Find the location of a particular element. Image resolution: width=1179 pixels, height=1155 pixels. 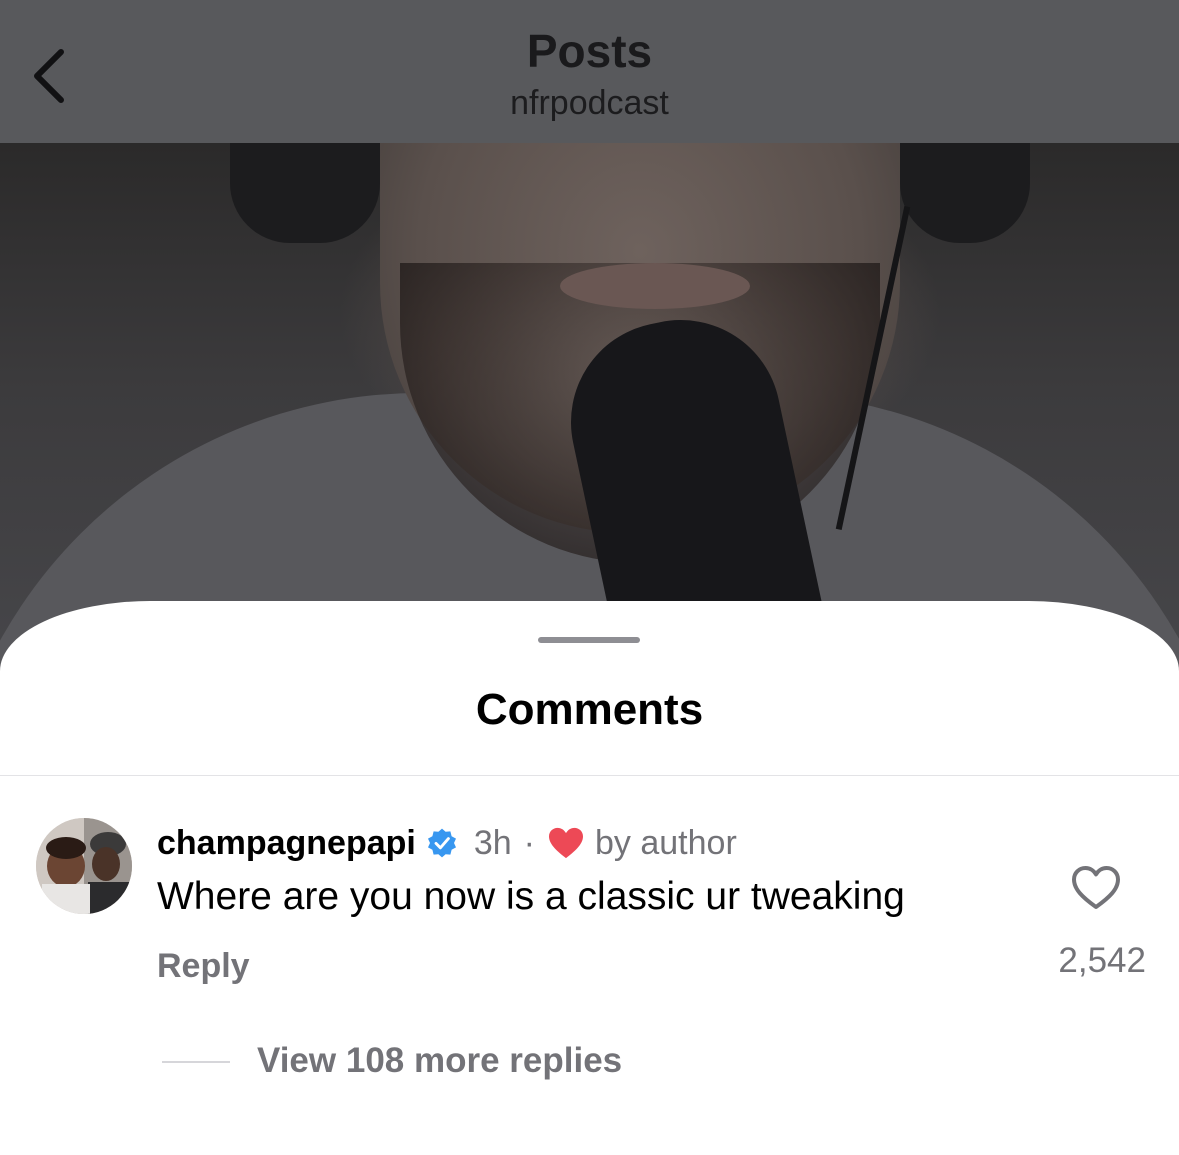

video-lips-shape is located at coordinates (655, 286).